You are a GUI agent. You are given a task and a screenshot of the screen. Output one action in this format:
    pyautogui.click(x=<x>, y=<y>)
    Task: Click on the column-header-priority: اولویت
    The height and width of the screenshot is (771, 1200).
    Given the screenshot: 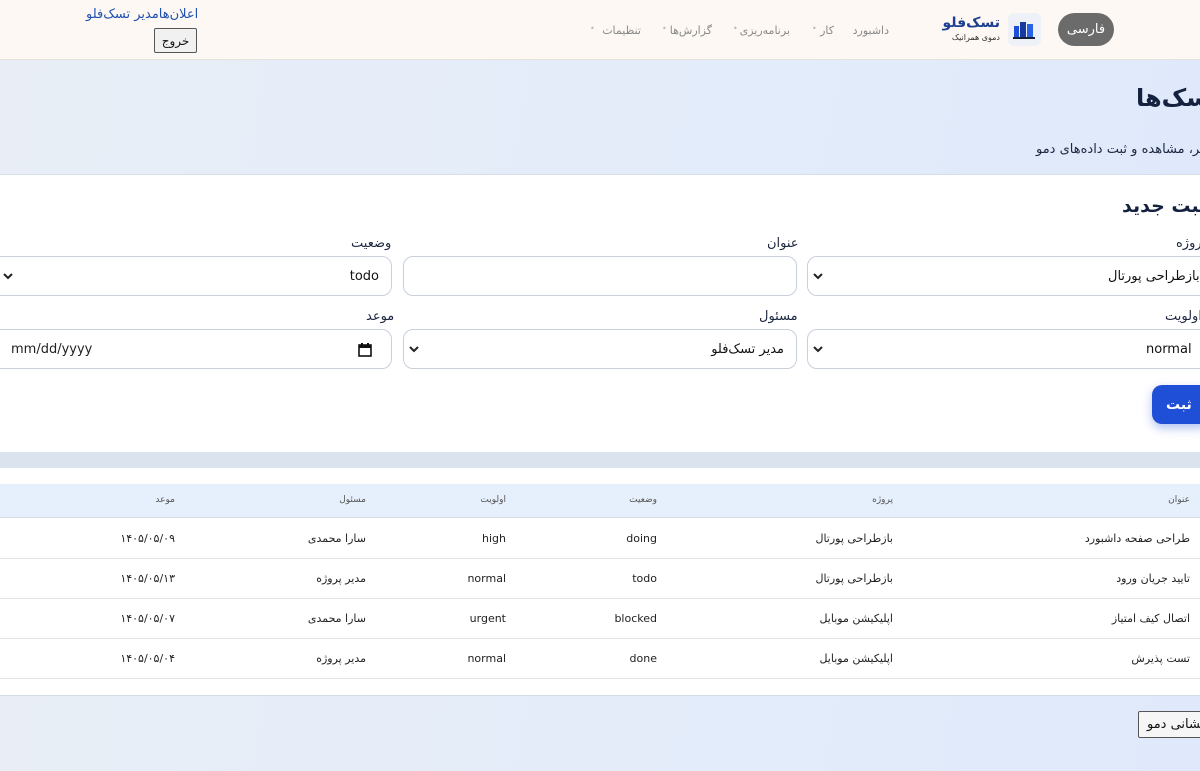 What is the action you would take?
    pyautogui.click(x=493, y=500)
    